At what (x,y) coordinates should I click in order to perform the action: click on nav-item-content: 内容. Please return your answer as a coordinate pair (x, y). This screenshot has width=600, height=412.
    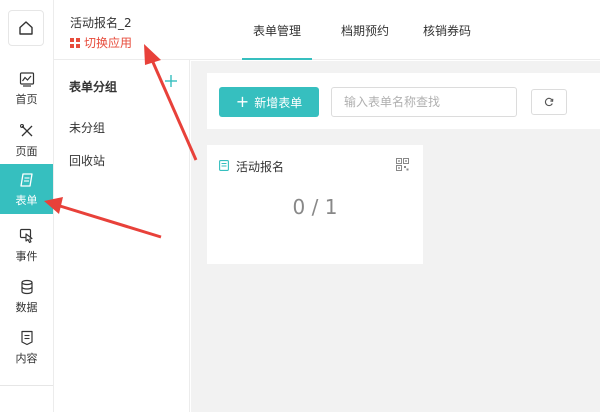
    Looking at the image, I should click on (26, 347).